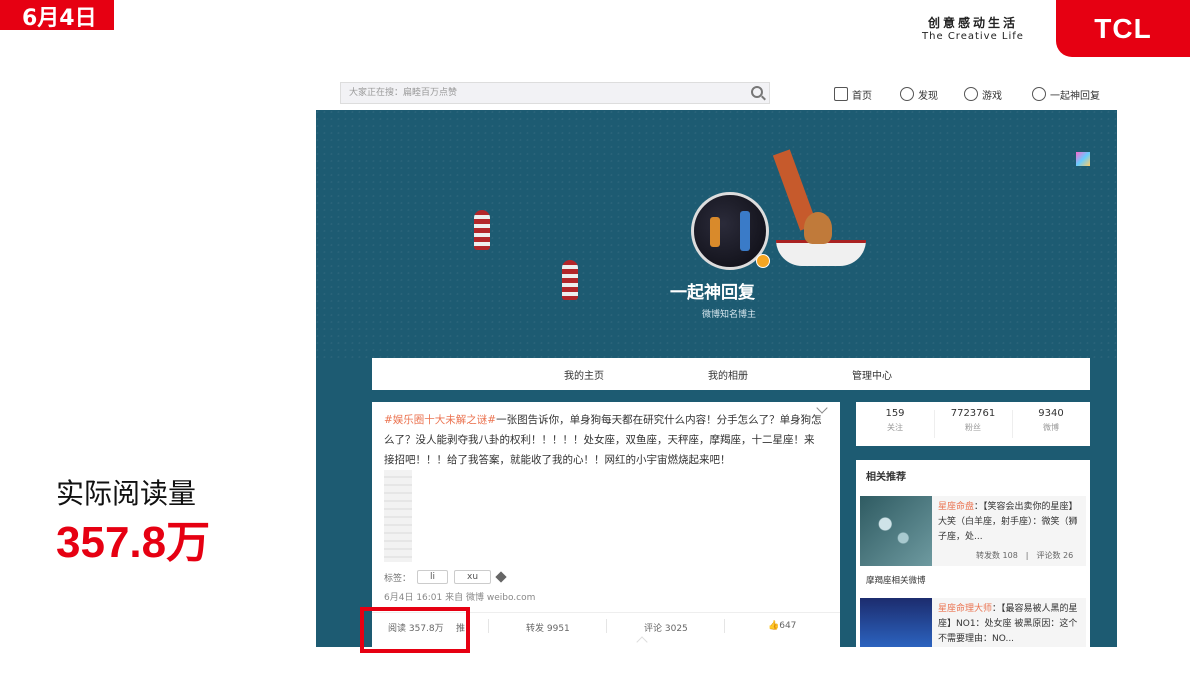 The height and width of the screenshot is (675, 1200). I want to click on tab-home: 我的主页, so click(584, 374).